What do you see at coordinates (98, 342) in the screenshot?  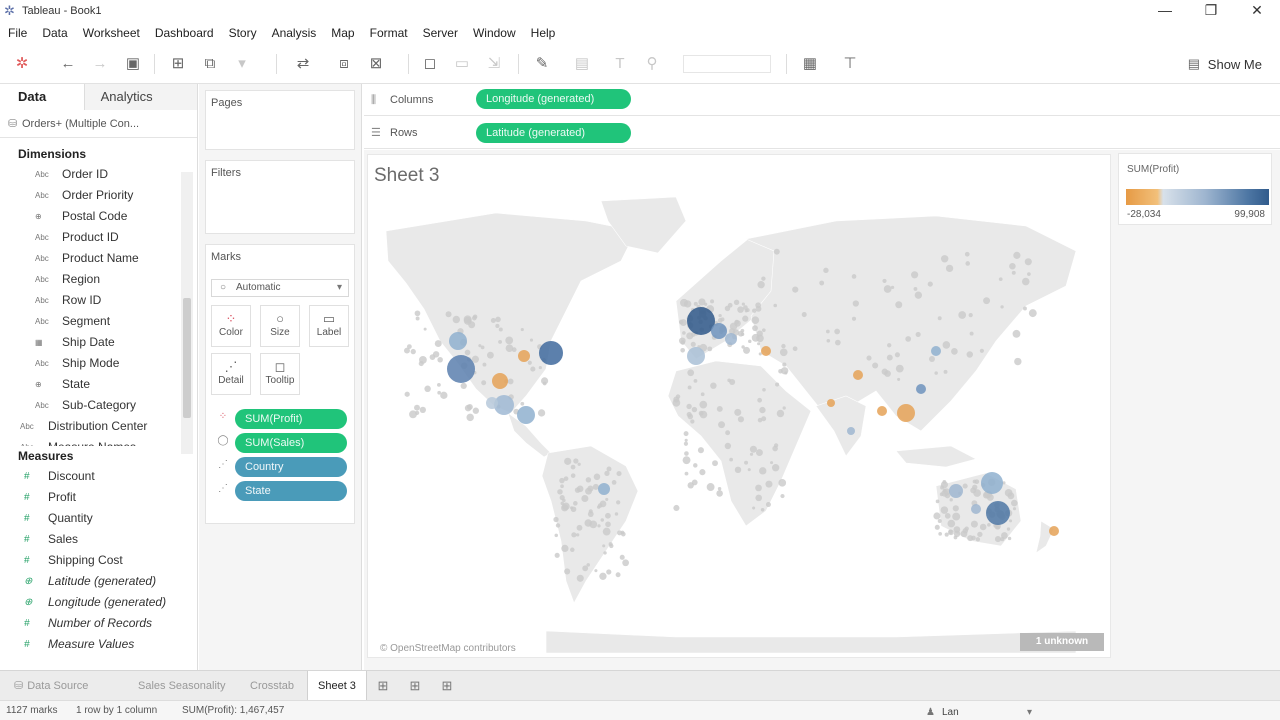 I see `dimension-item: ▦ Ship Date` at bounding box center [98, 342].